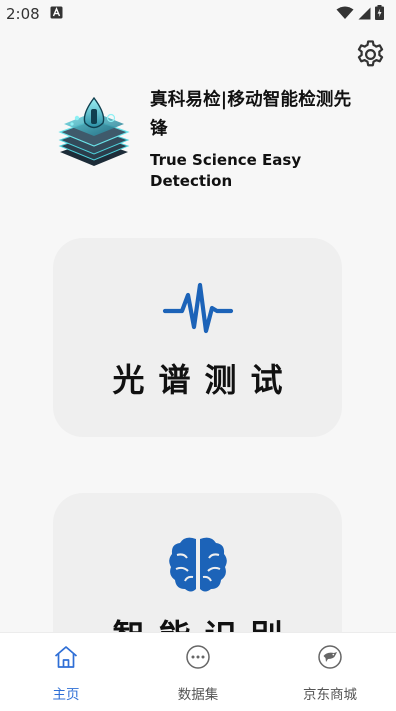 Image resolution: width=396 pixels, height=711 pixels. What do you see at coordinates (330, 657) in the screenshot?
I see `jd-store-icon` at bounding box center [330, 657].